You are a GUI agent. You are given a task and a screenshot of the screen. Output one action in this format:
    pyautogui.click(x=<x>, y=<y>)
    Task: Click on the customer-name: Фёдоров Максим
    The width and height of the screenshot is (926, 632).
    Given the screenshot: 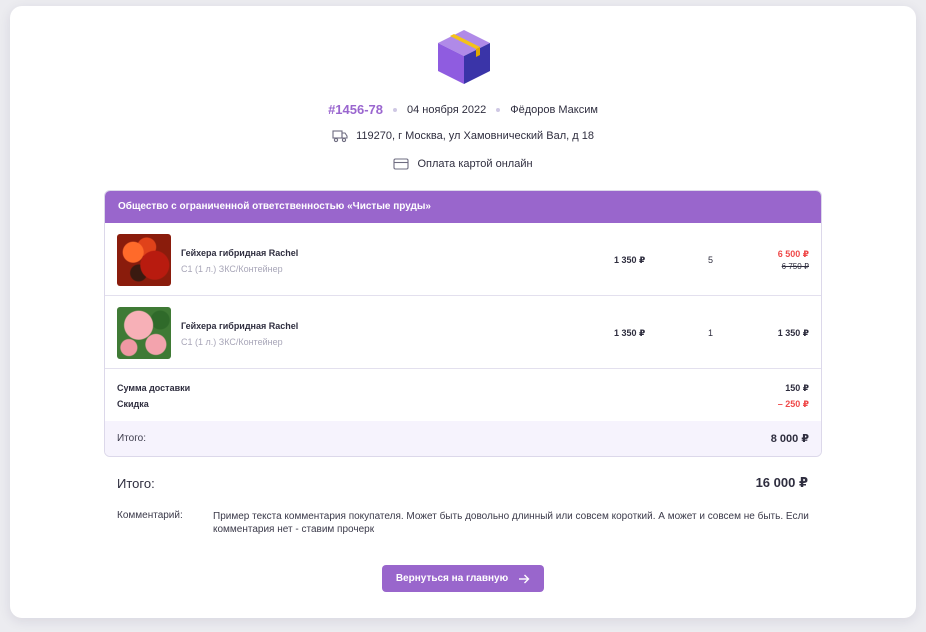 What is the action you would take?
    pyautogui.click(x=554, y=109)
    